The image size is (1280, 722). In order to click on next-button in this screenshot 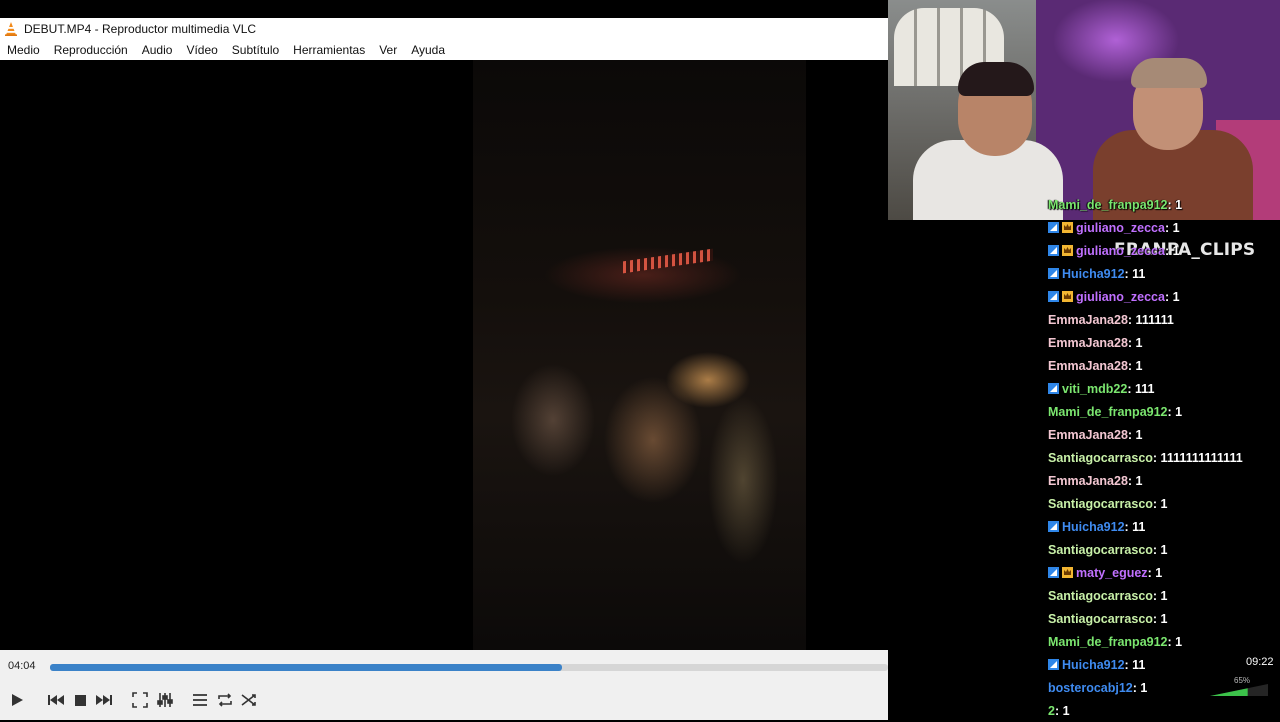, I will do `click(104, 700)`.